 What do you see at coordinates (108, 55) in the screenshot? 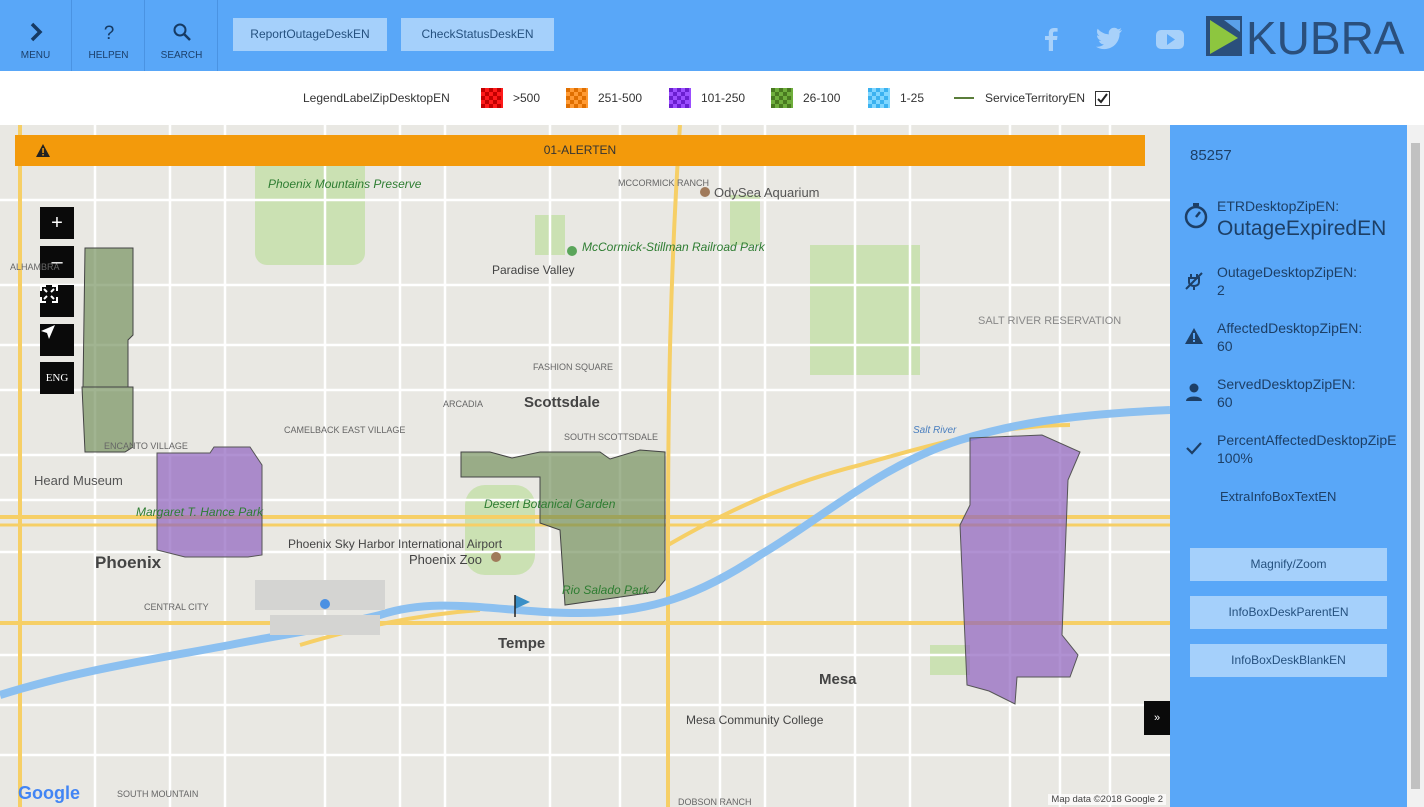
I see `help-label: HELPEN` at bounding box center [108, 55].